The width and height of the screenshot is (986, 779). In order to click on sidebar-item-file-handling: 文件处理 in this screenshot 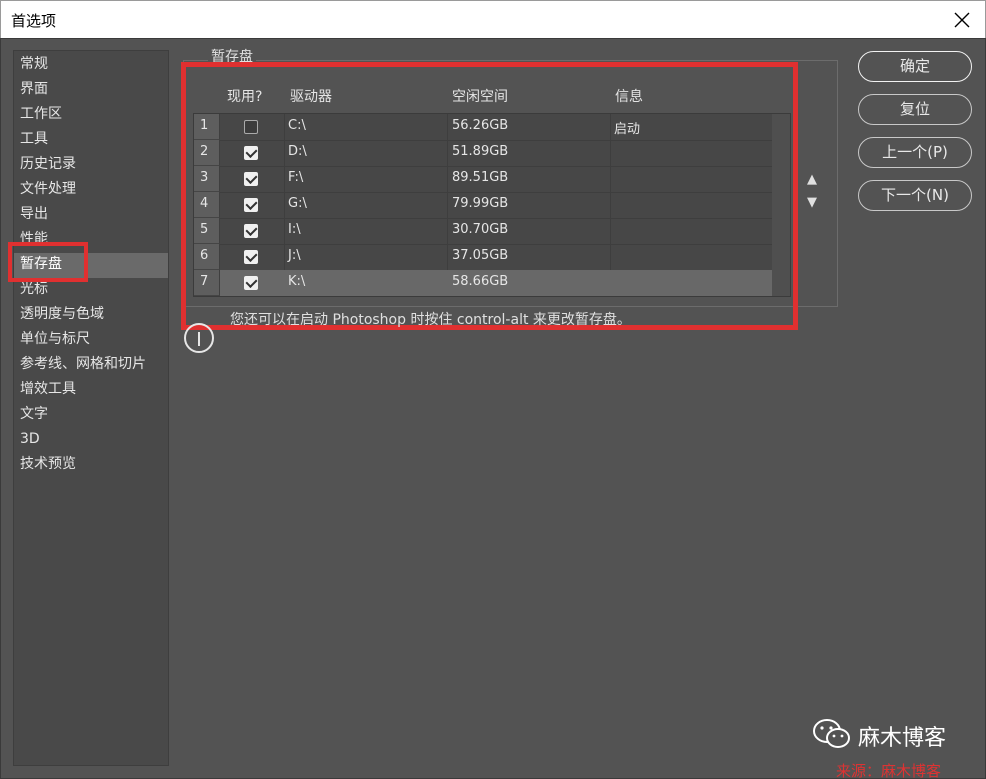, I will do `click(91, 190)`.